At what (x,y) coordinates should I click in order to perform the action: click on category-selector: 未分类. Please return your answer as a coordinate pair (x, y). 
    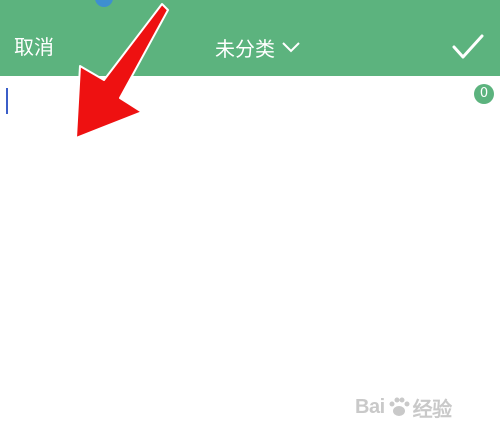
    Looking at the image, I should click on (258, 47).